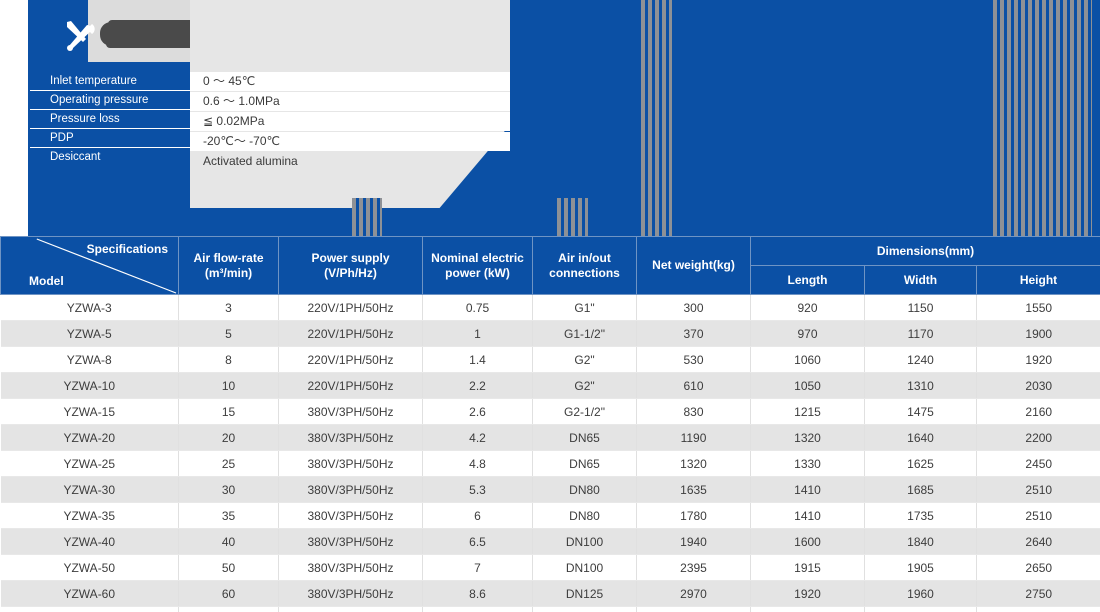  I want to click on header-nominal-power-line2: power (kW), so click(477, 272).